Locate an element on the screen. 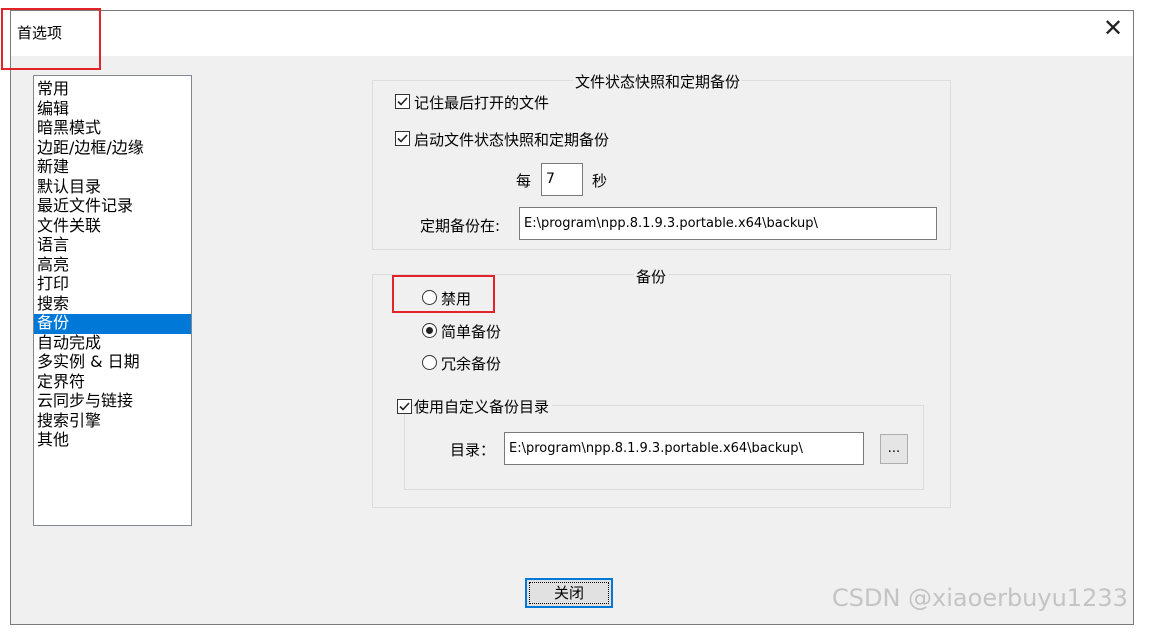  seconds-label: 秒 is located at coordinates (600, 181).